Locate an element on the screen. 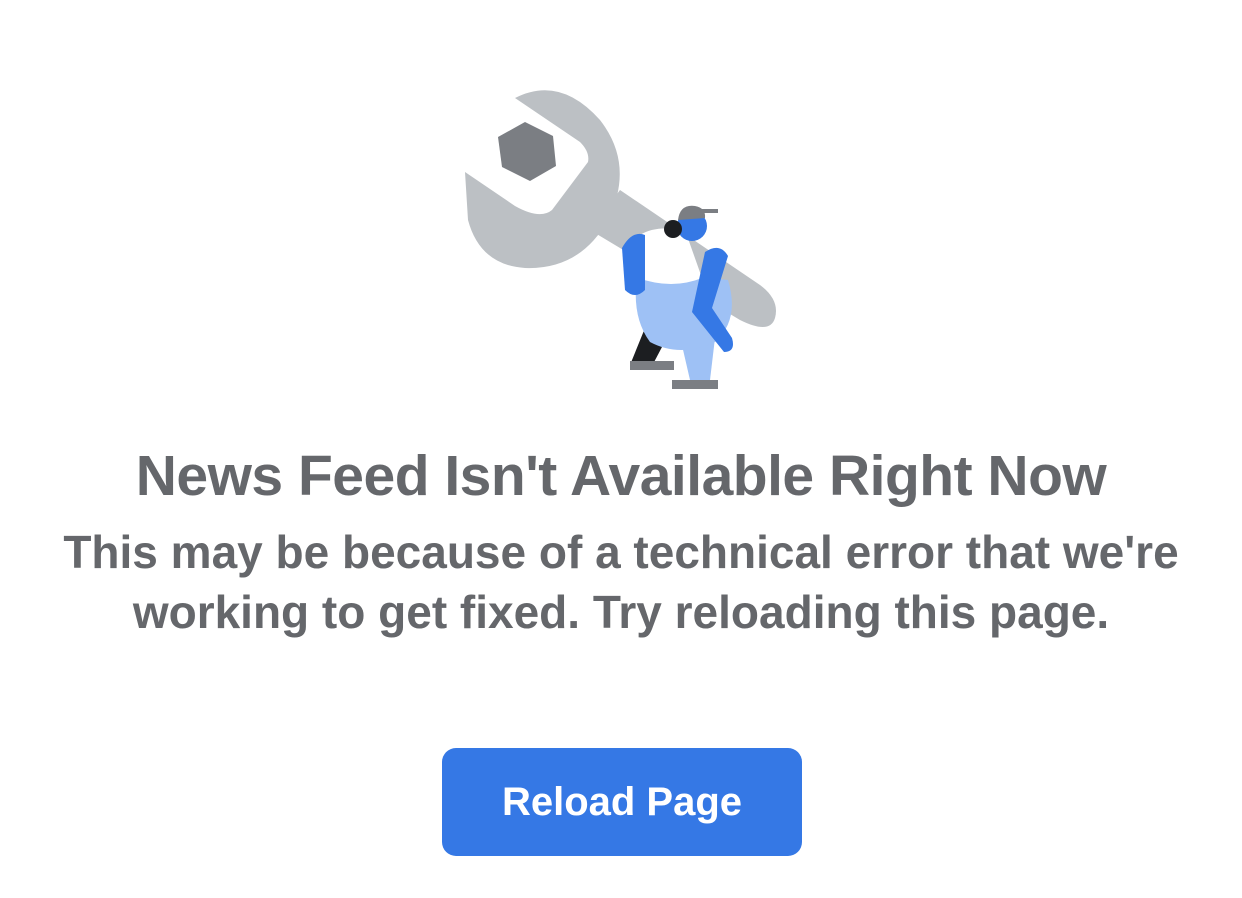 This screenshot has width=1242, height=898. wrench-worker-illustration is located at coordinates (620, 240).